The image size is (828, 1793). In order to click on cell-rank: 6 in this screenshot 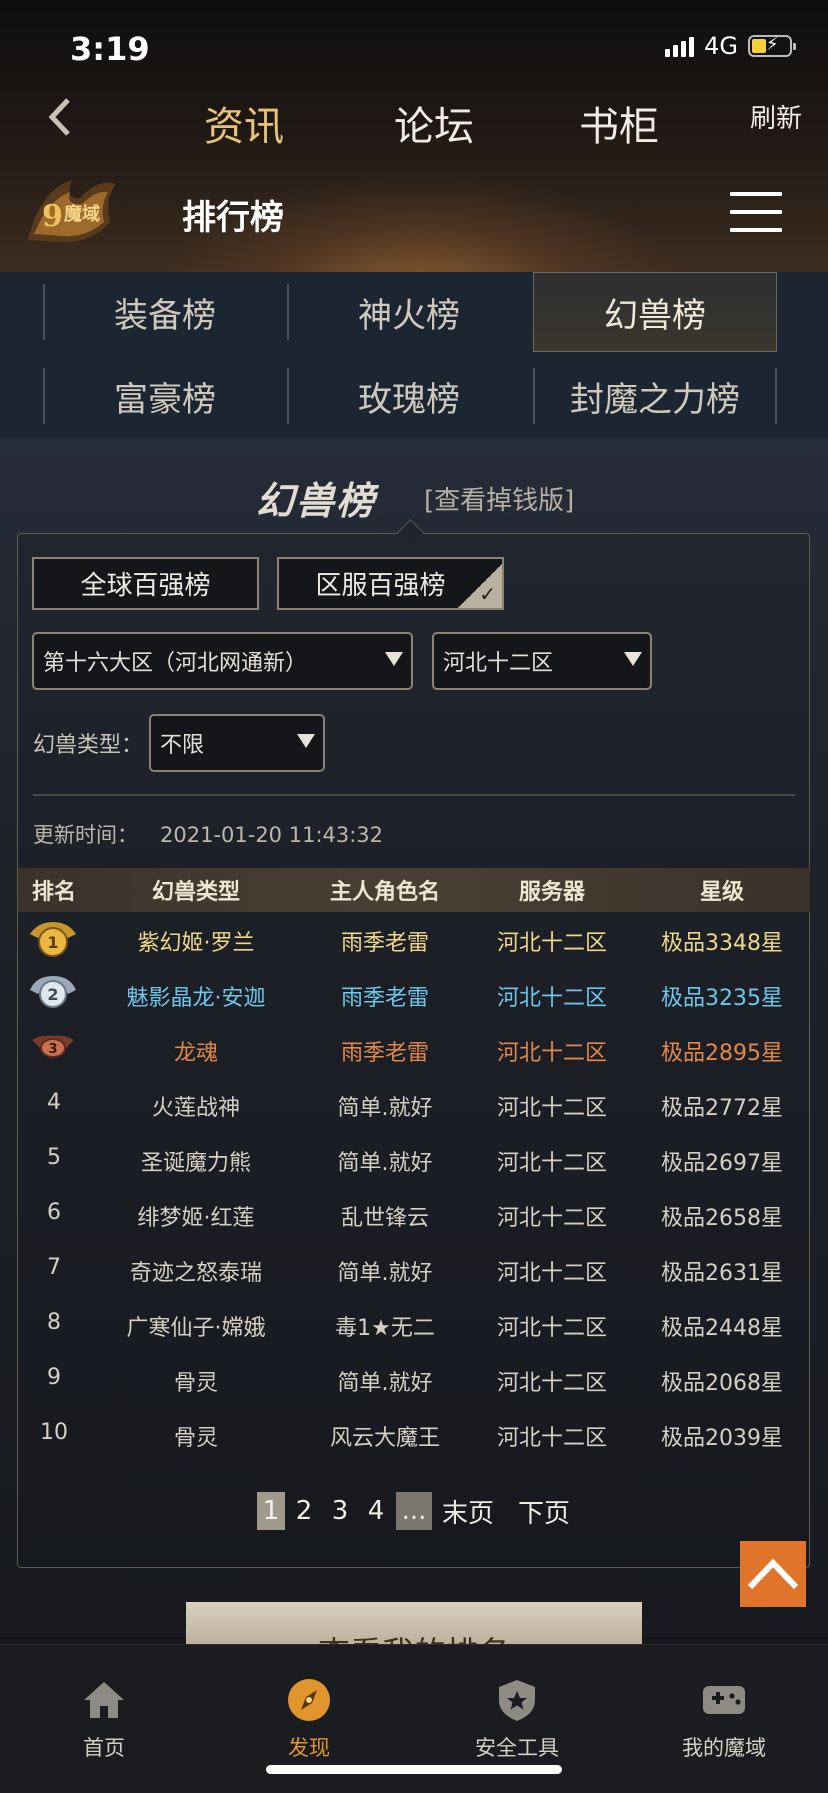, I will do `click(54, 1212)`.